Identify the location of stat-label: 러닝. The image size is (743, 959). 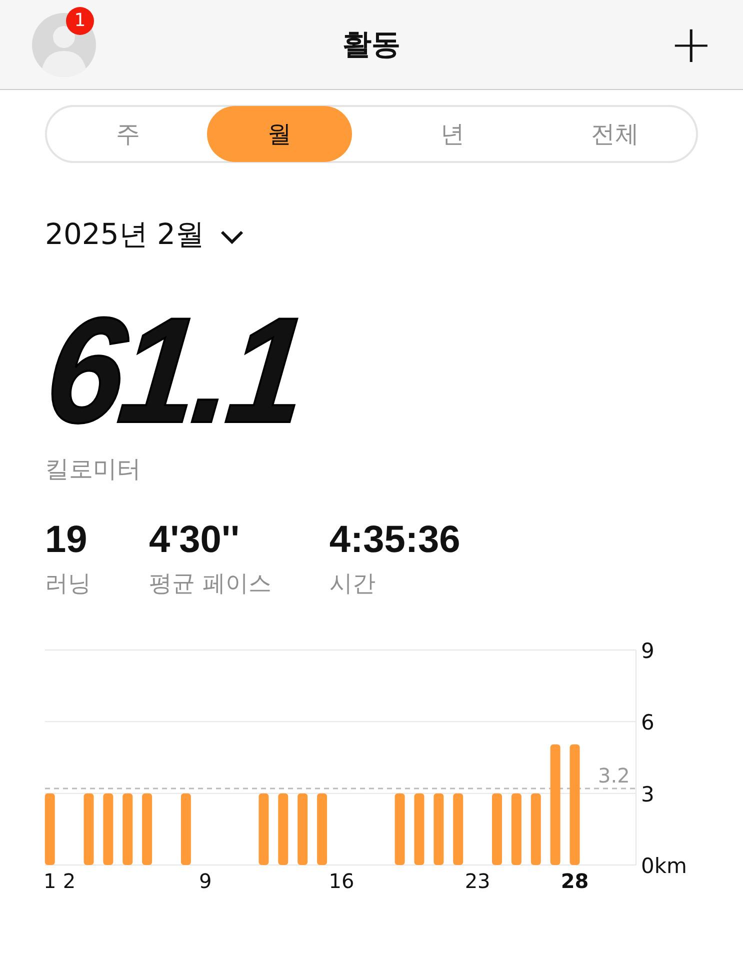
(68, 584).